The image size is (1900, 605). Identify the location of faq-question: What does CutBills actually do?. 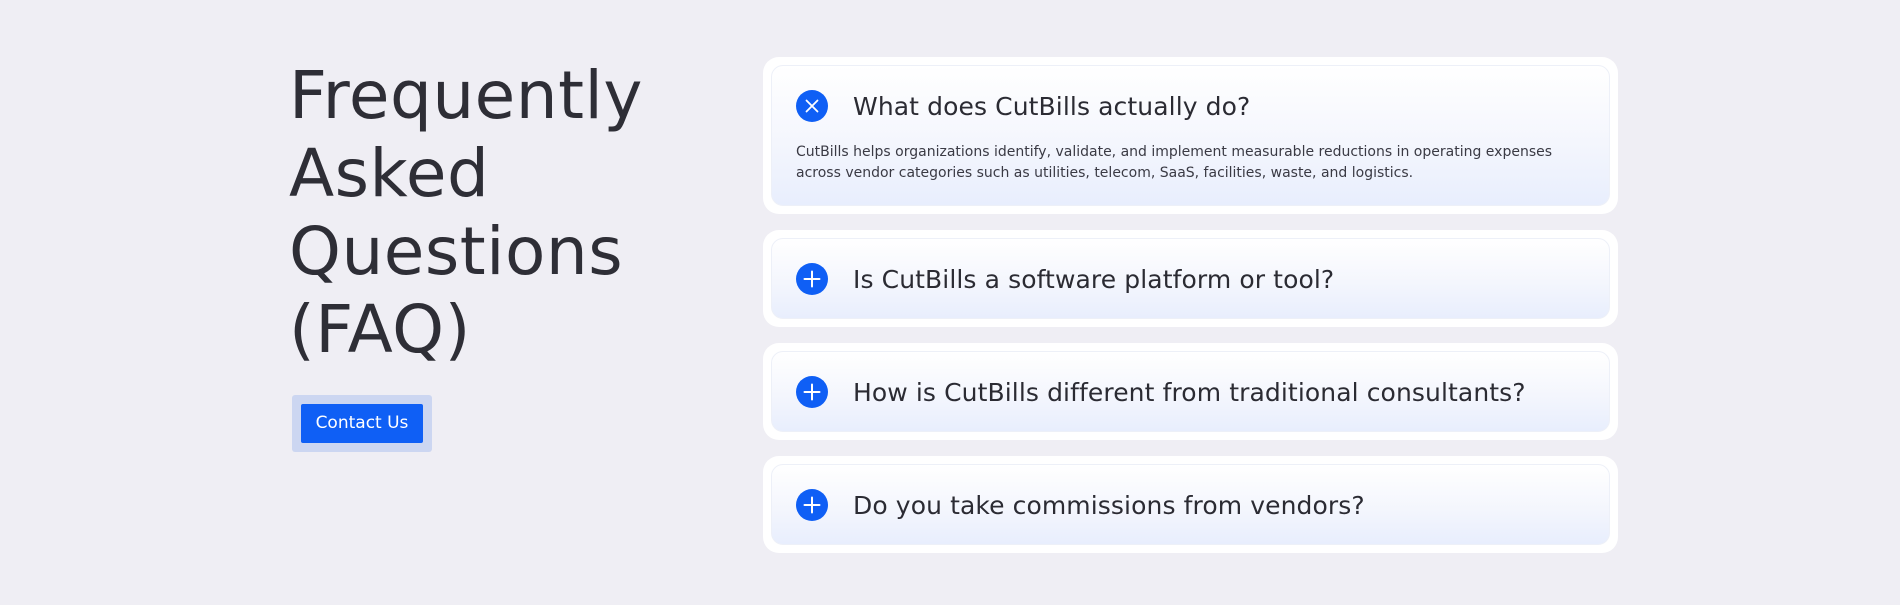
(1052, 106).